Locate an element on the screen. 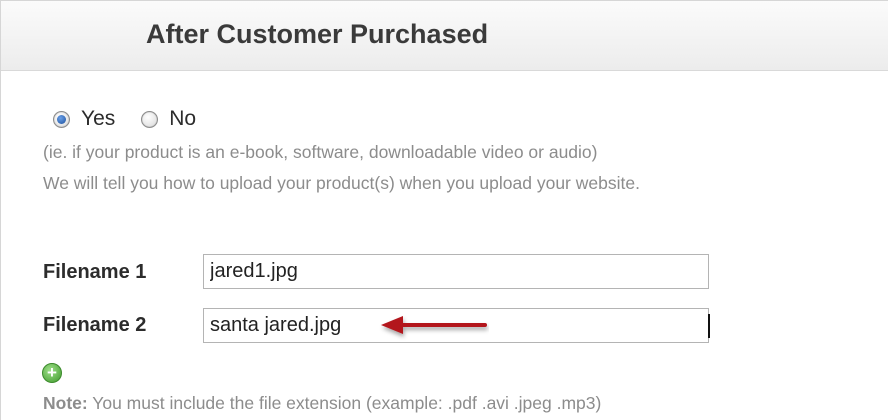 The width and height of the screenshot is (888, 420). filename-1-input is located at coordinates (456, 271).